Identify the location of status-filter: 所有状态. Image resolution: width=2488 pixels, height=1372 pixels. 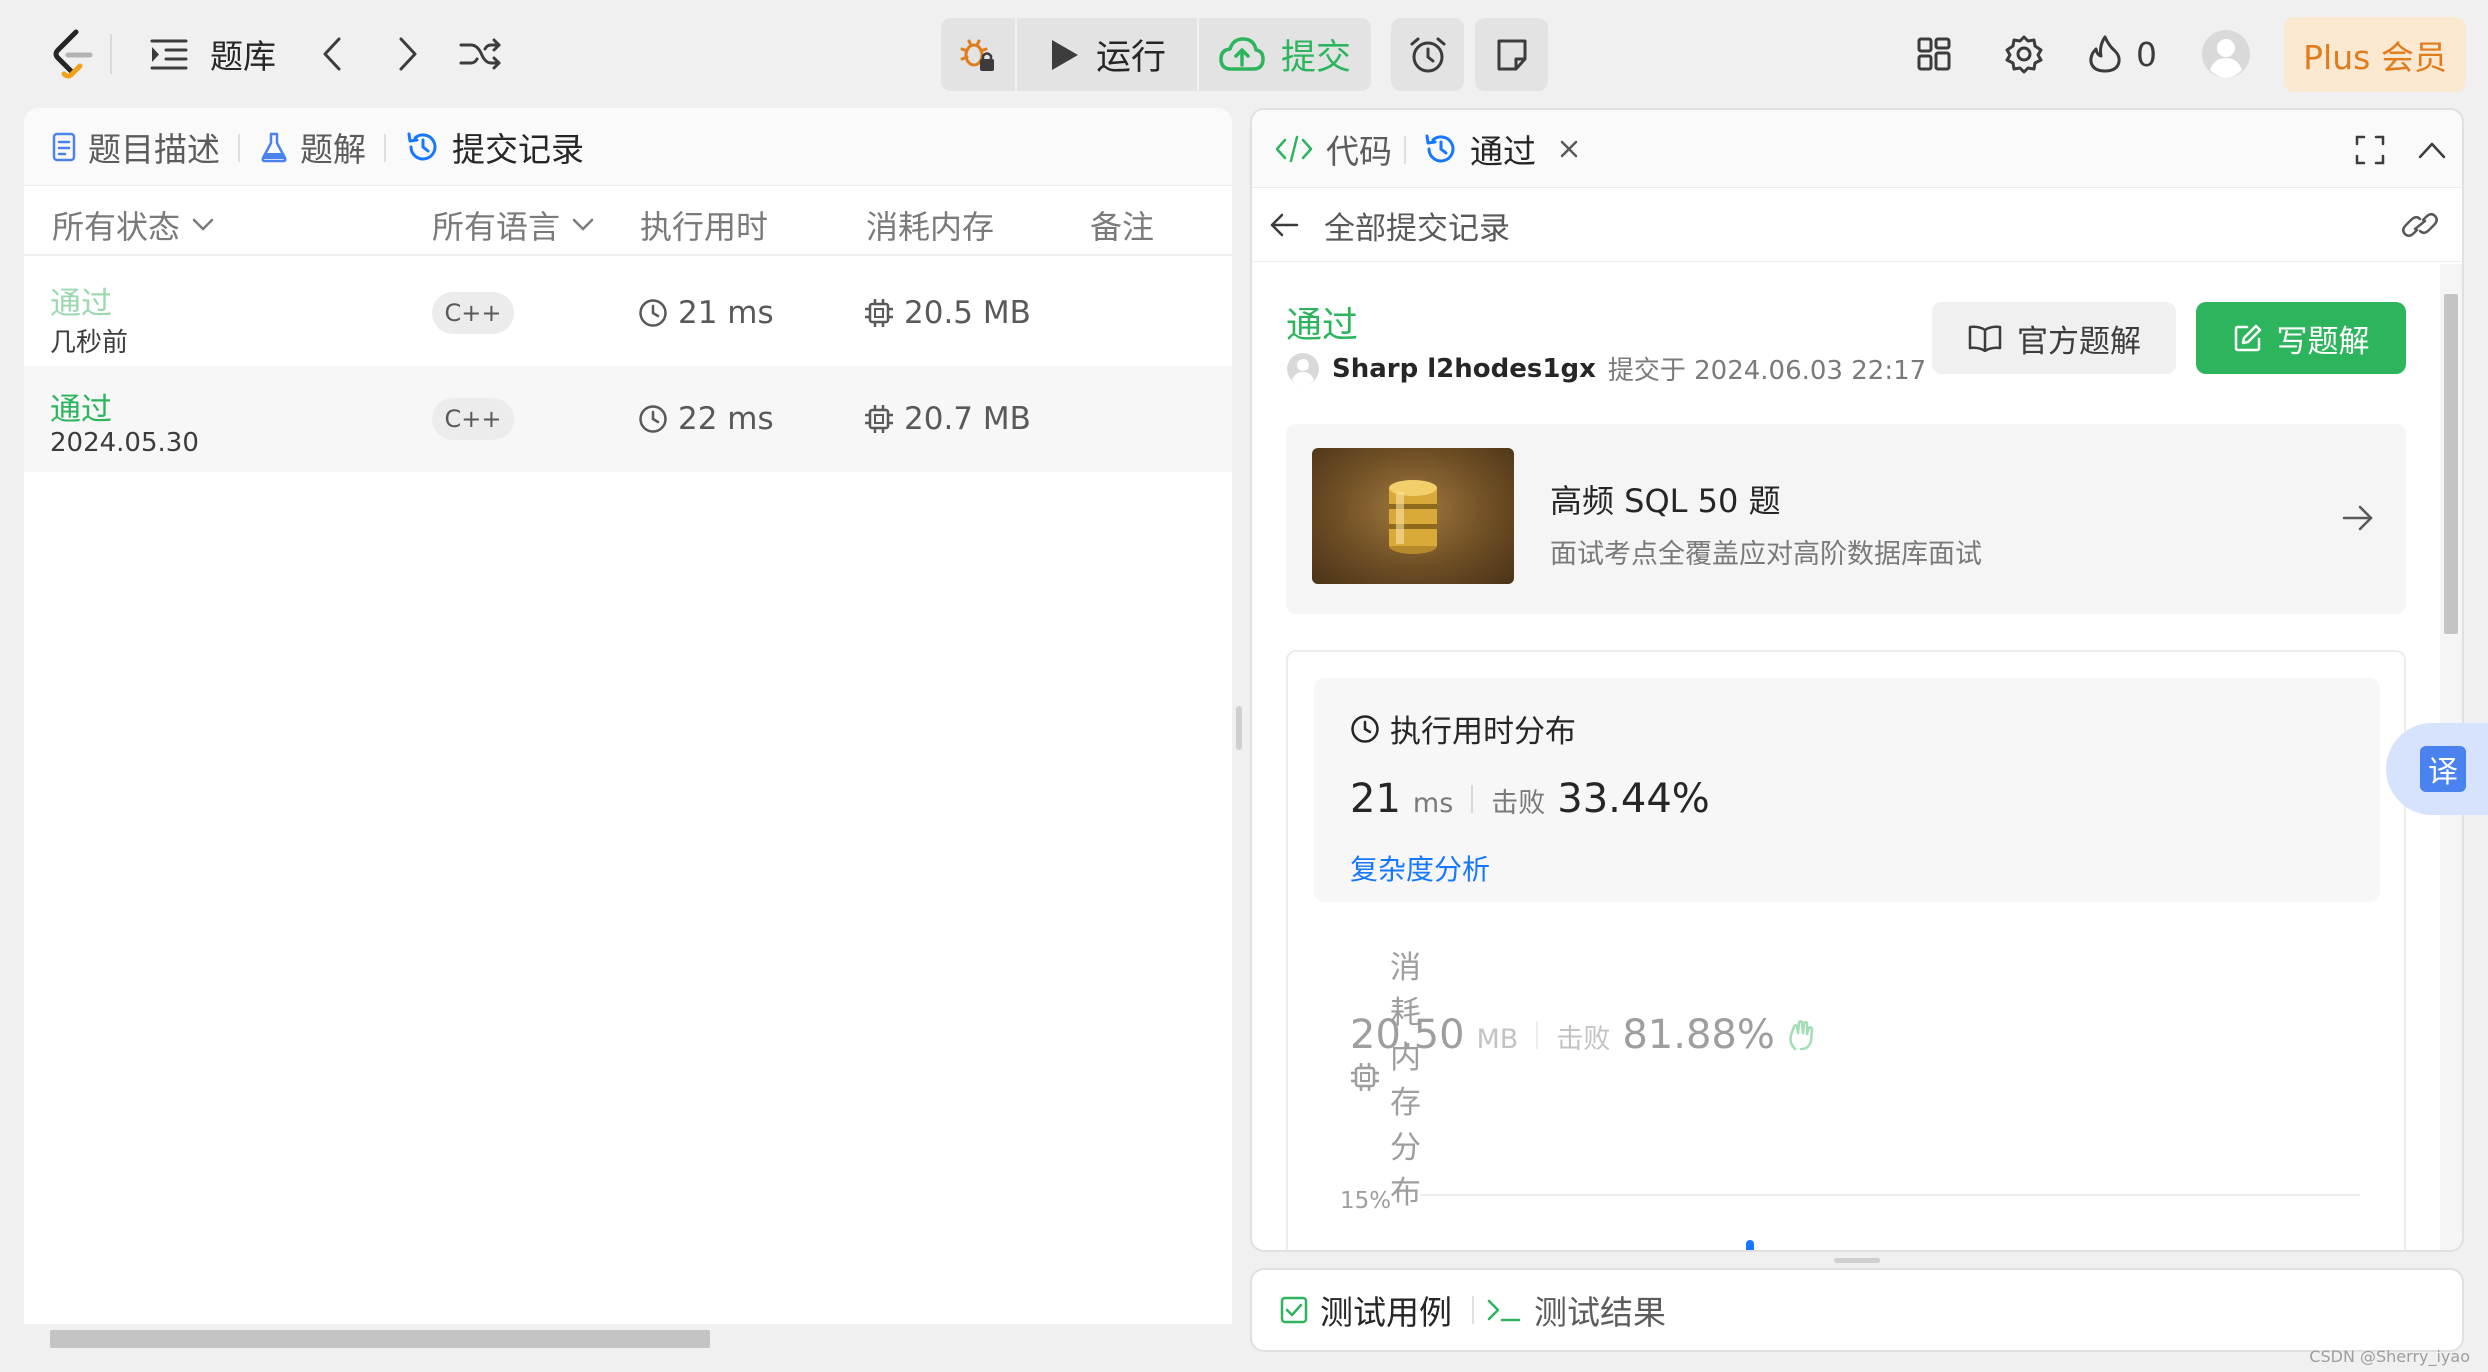
(133, 225).